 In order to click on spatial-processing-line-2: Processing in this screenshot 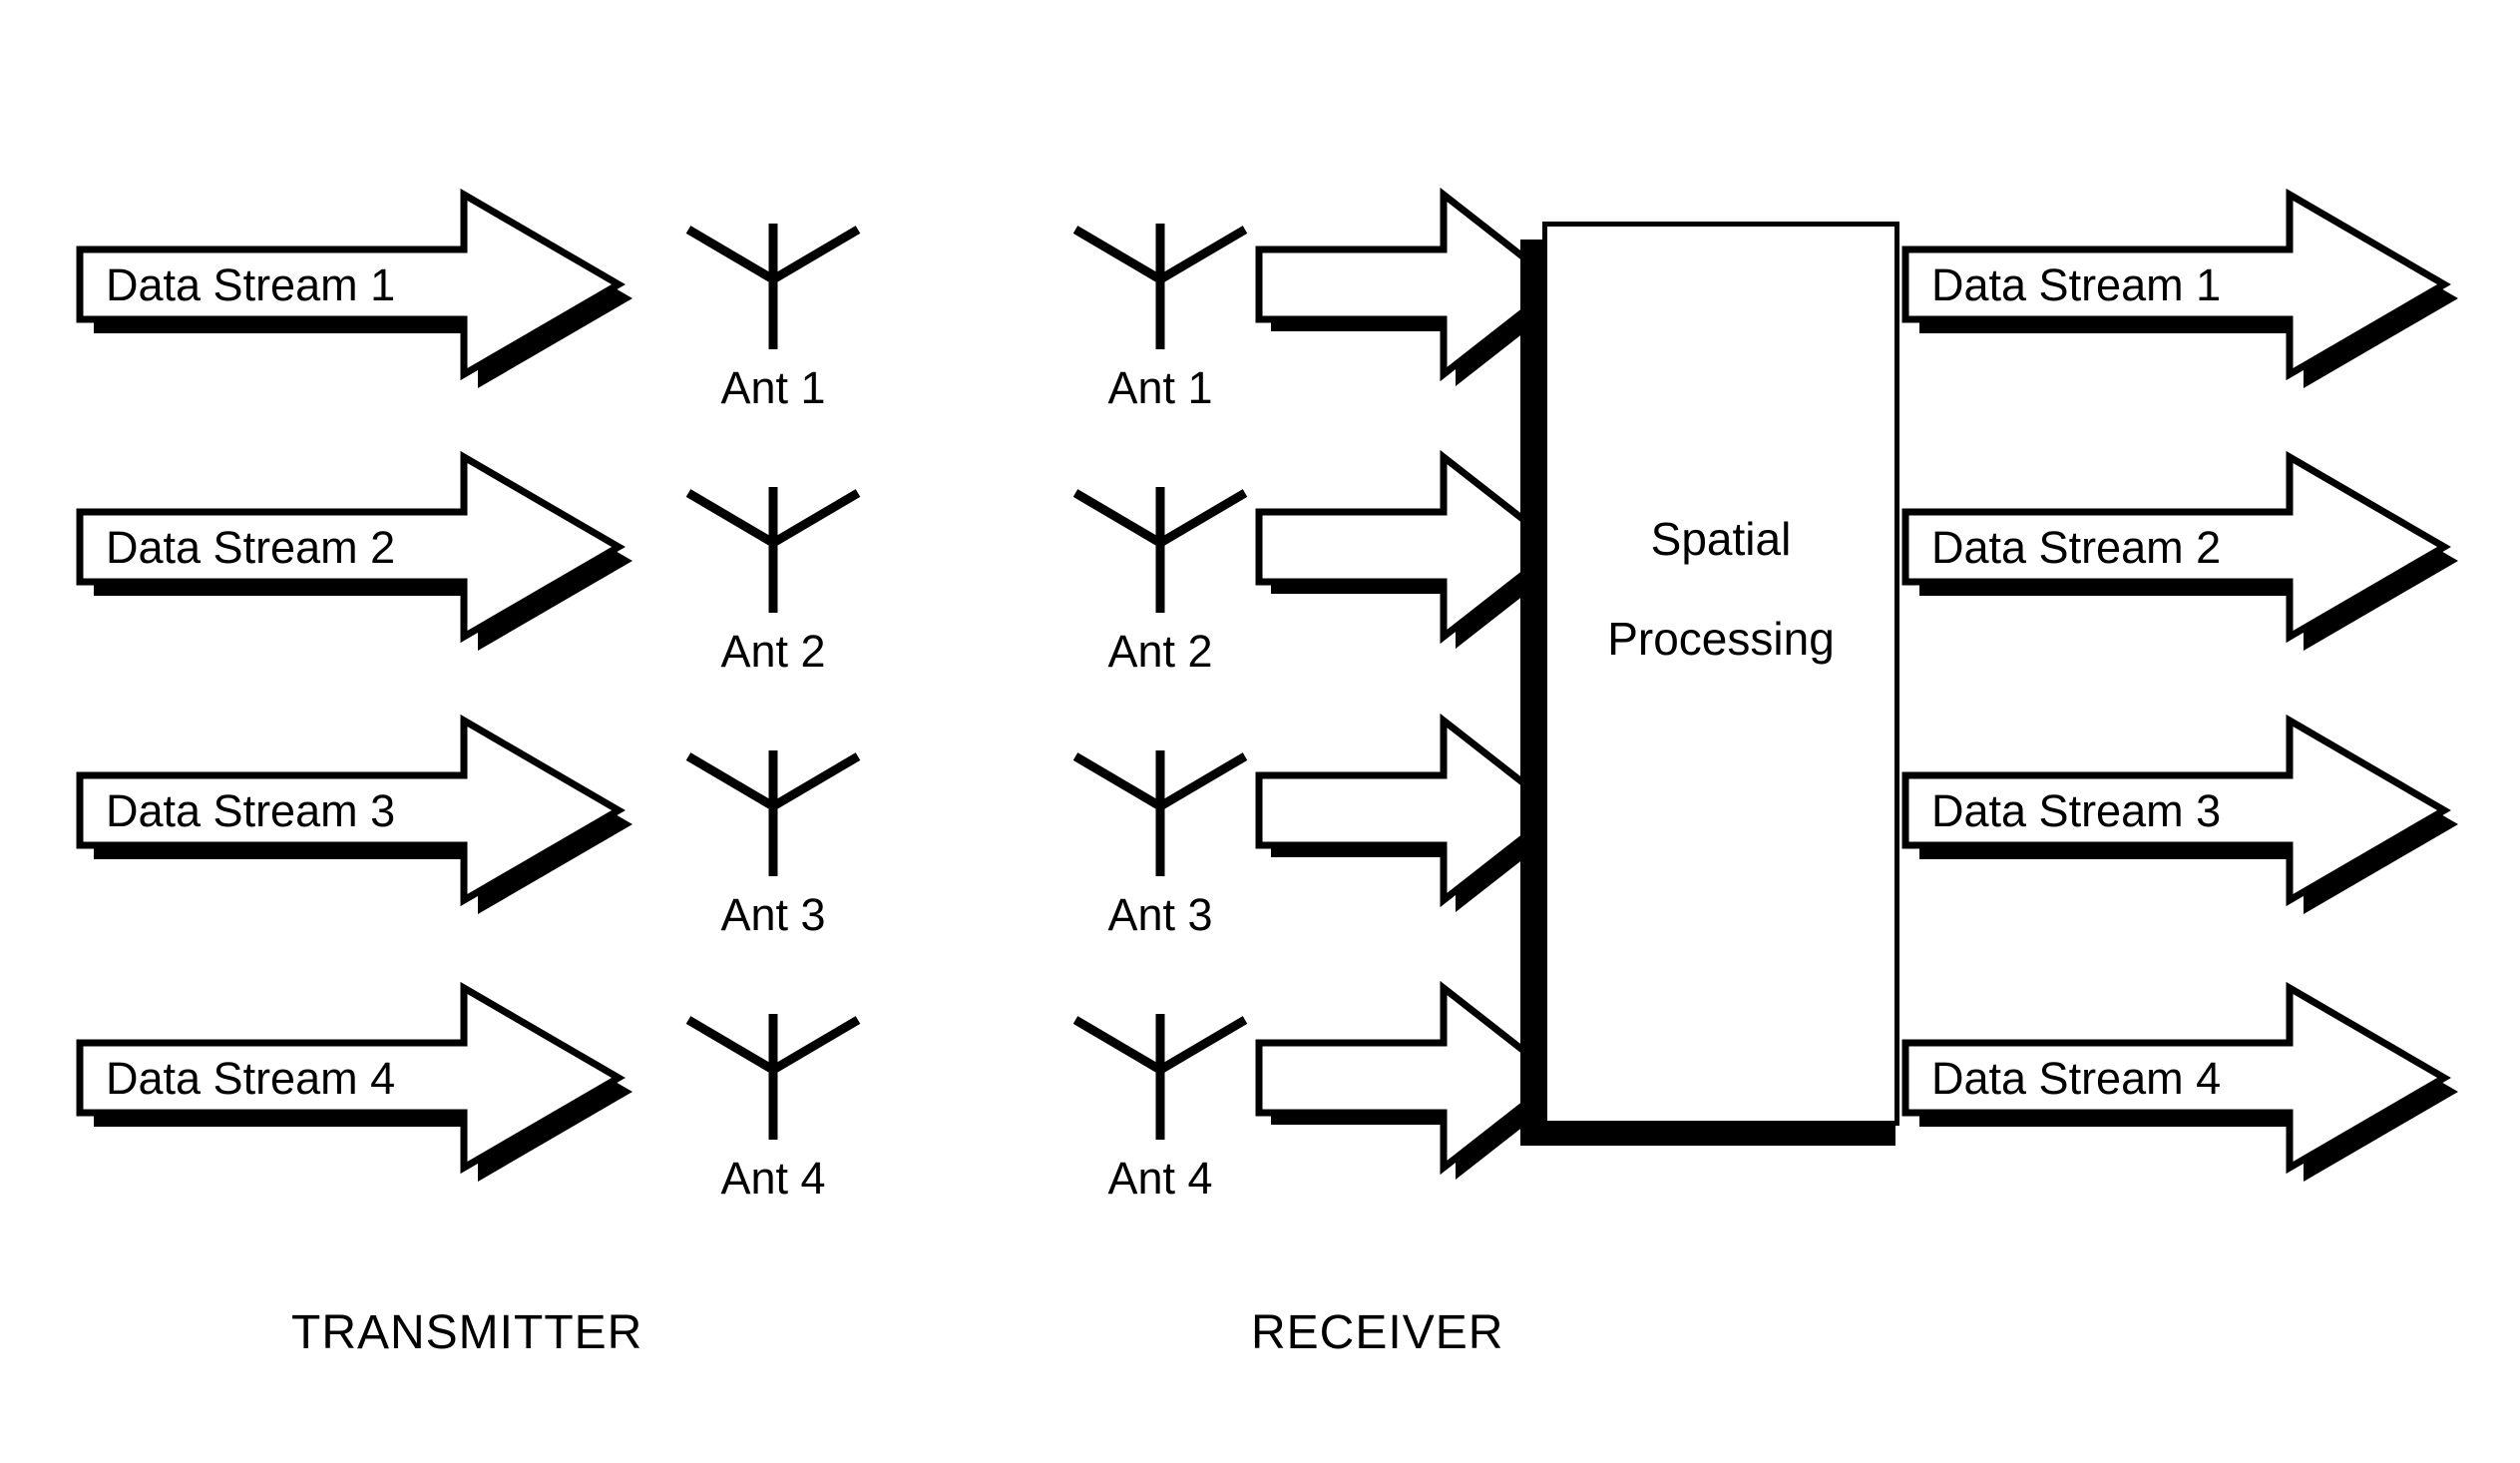, I will do `click(1721, 639)`.